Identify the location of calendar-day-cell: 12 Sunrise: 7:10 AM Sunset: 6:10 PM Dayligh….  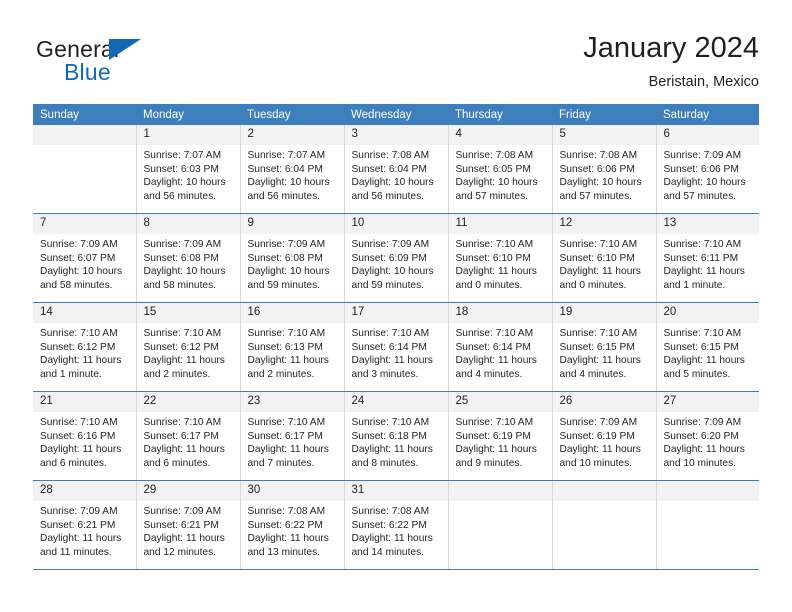
(604, 258).